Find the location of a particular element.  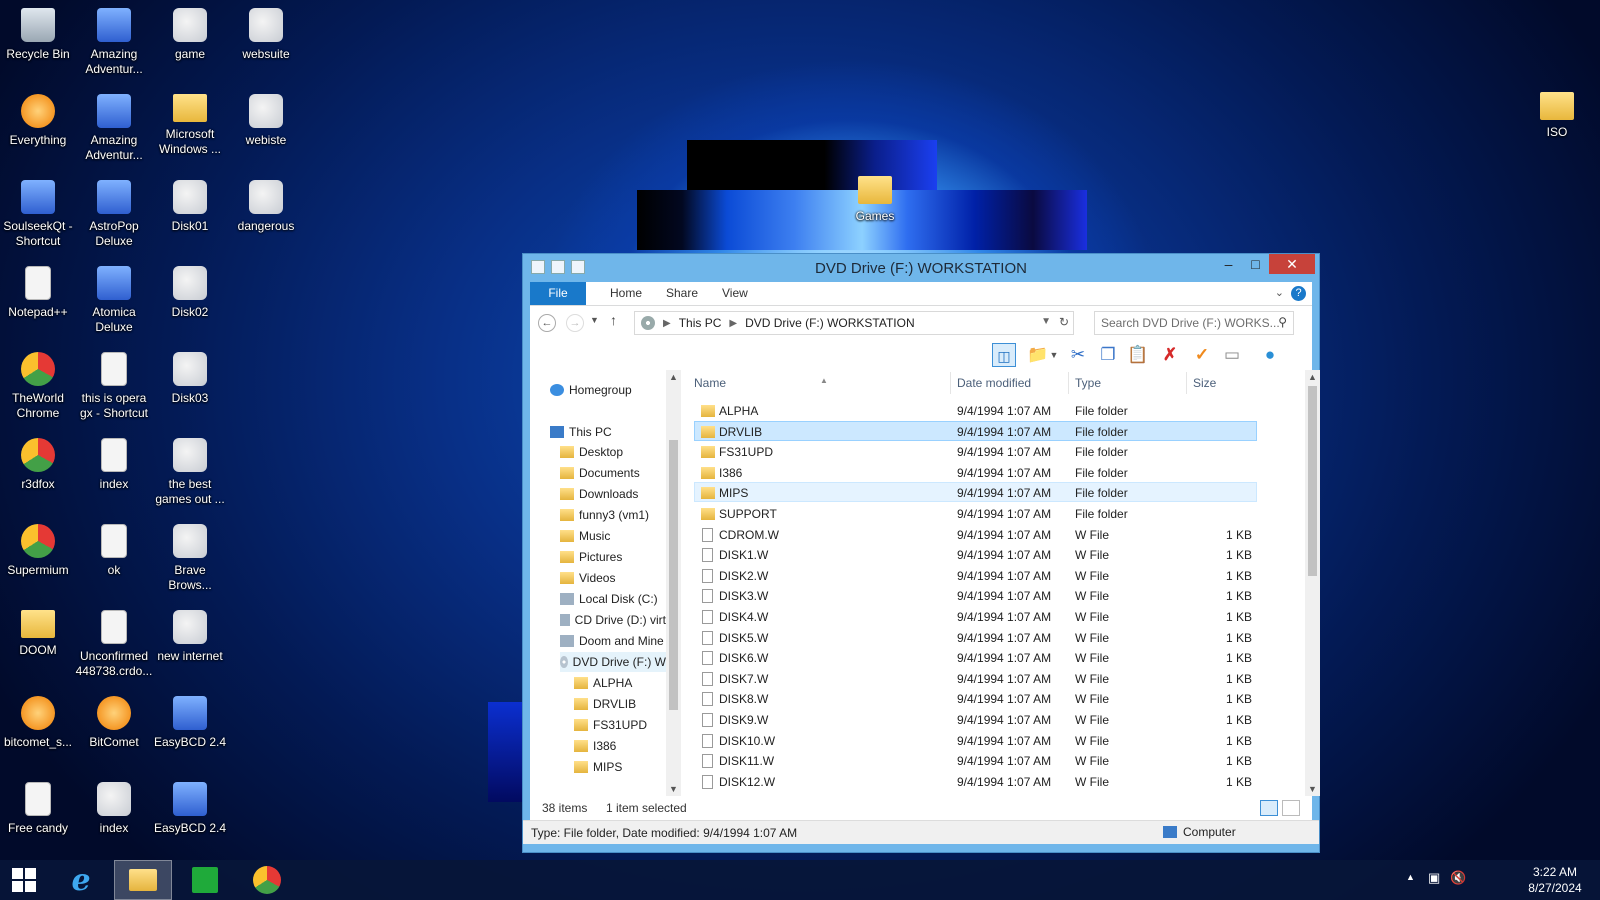

chrome-button is located at coordinates (267, 880).